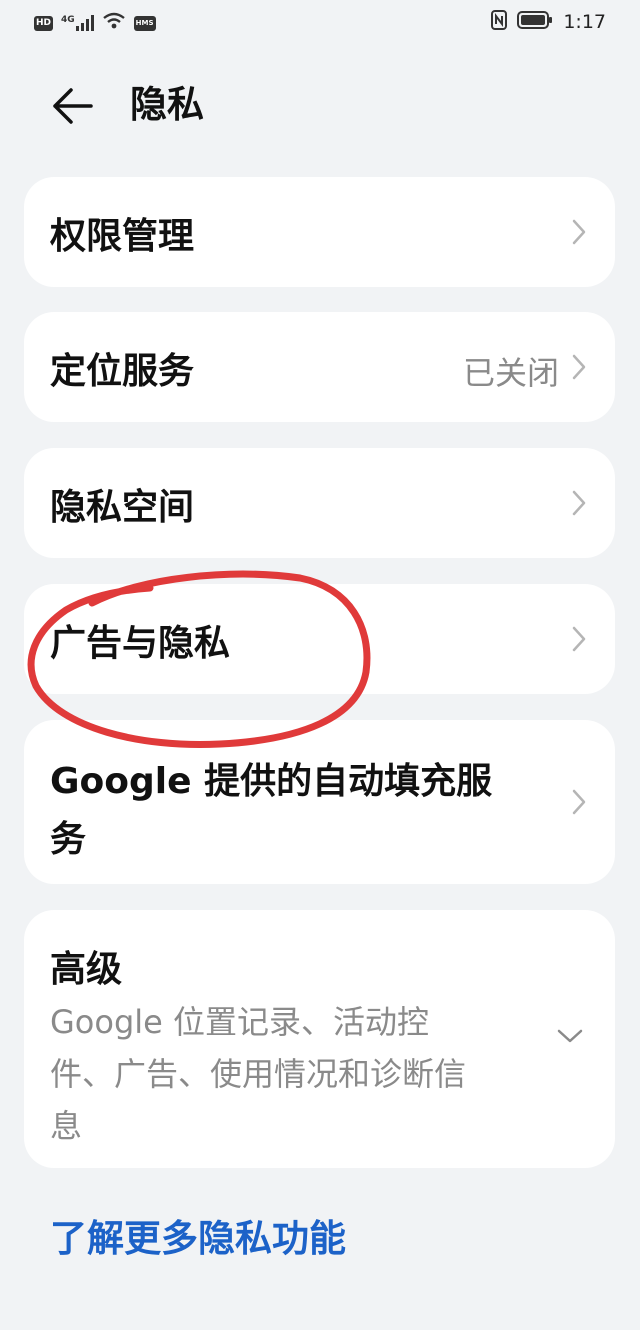  I want to click on item-label: 权限管理, so click(122, 236).